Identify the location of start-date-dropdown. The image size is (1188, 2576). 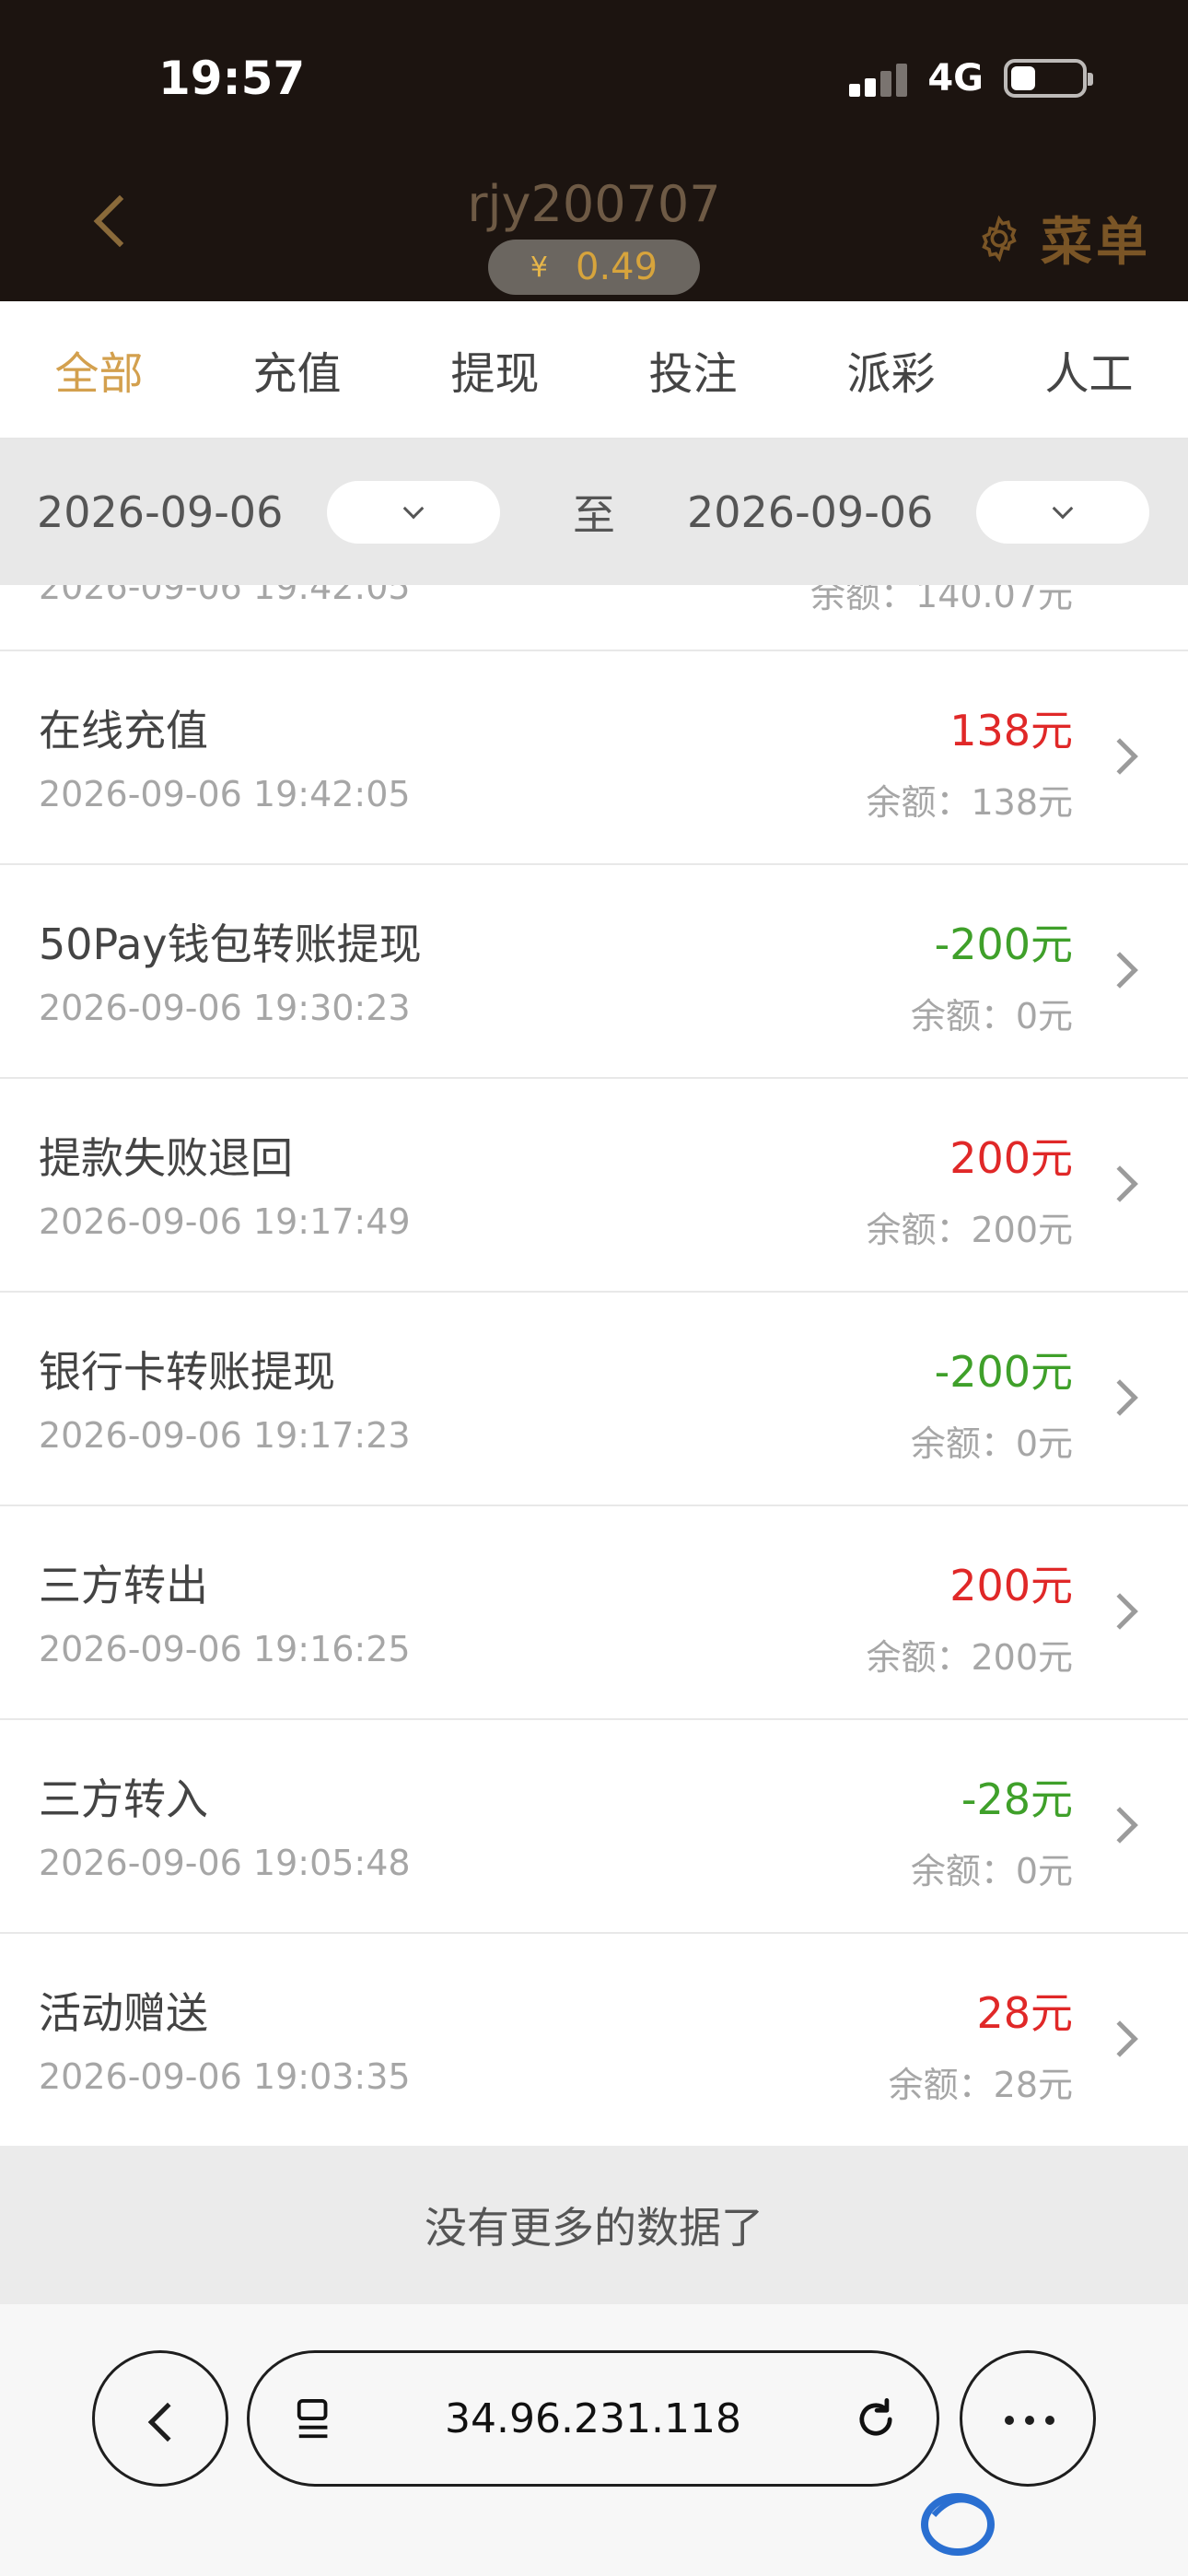
(413, 512).